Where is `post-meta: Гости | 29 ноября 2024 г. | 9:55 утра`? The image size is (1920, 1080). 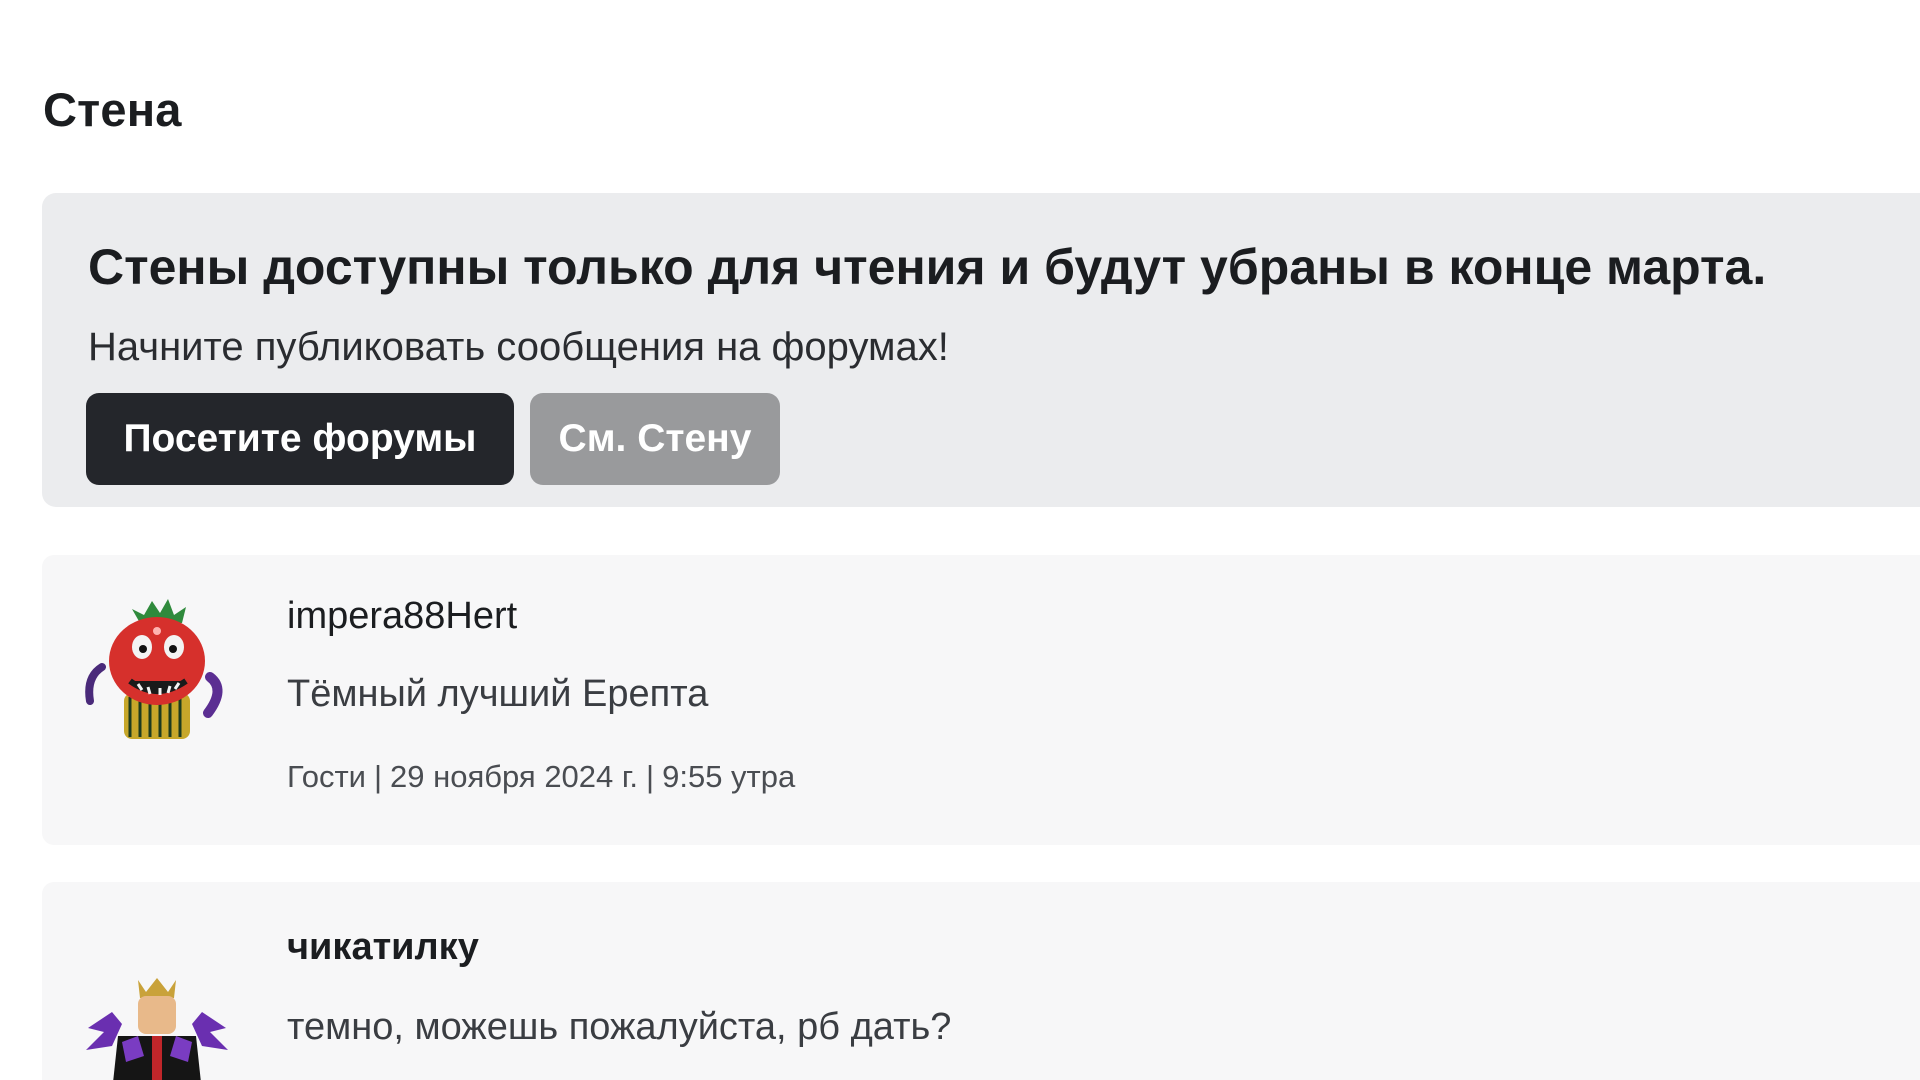
post-meta: Гости | 29 ноября 2024 г. | 9:55 утра is located at coordinates (541, 777).